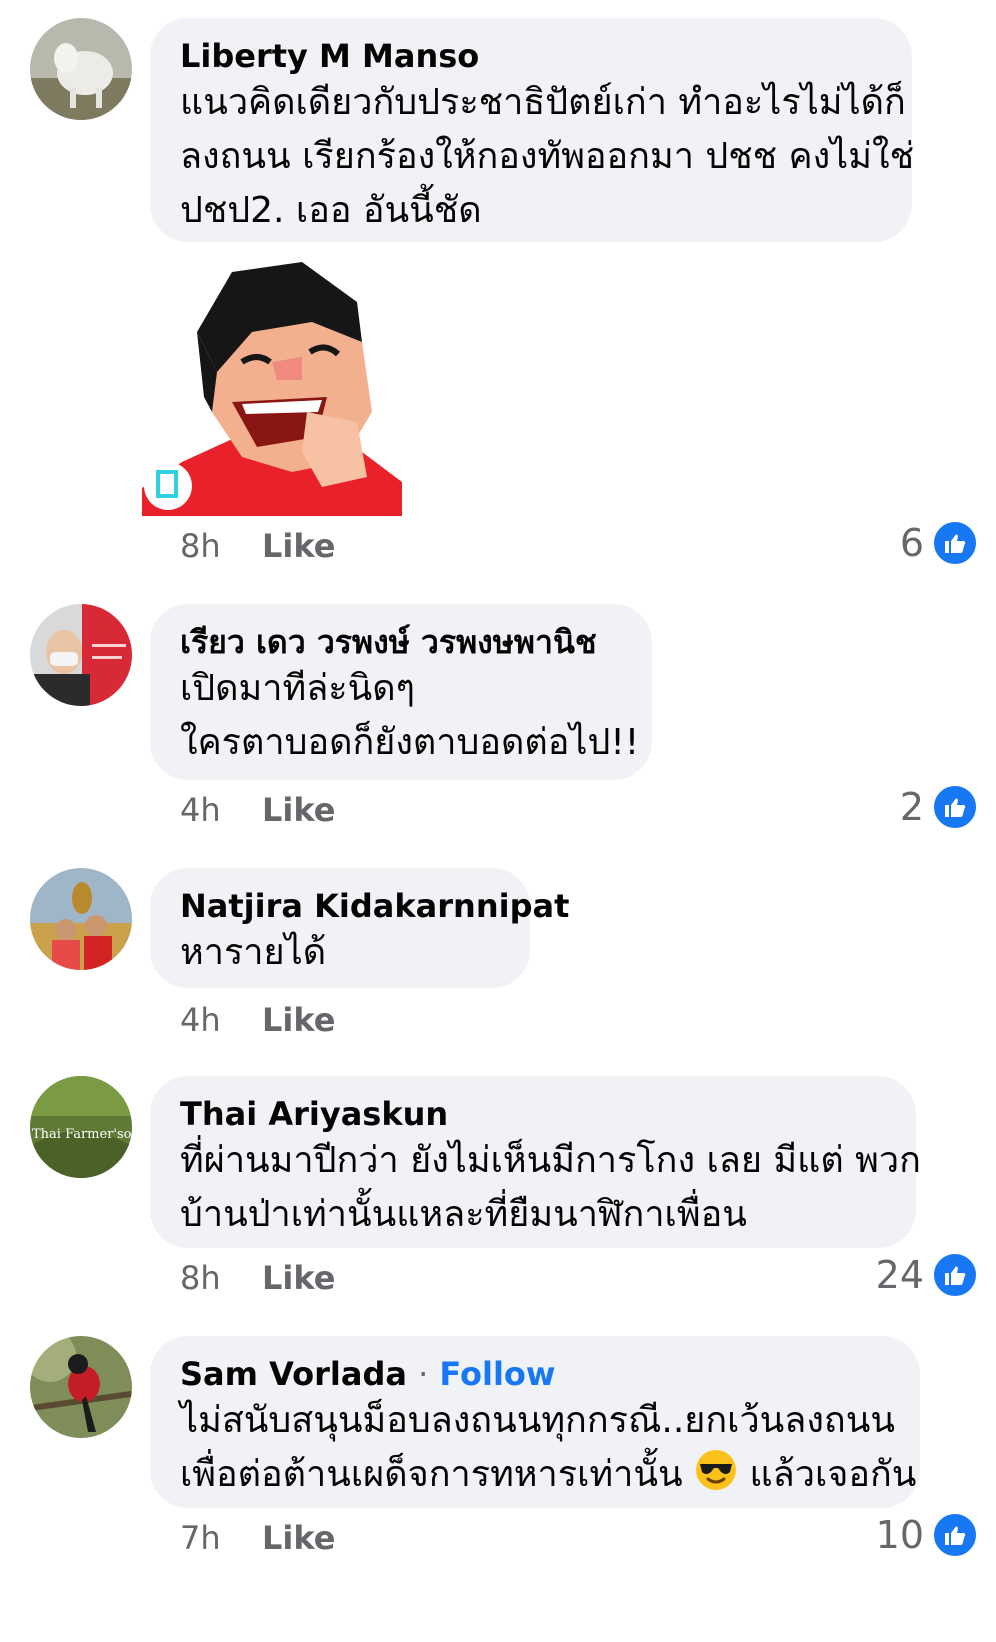  I want to click on avatar-thai: Thai Farmer'son, so click(81, 1127).